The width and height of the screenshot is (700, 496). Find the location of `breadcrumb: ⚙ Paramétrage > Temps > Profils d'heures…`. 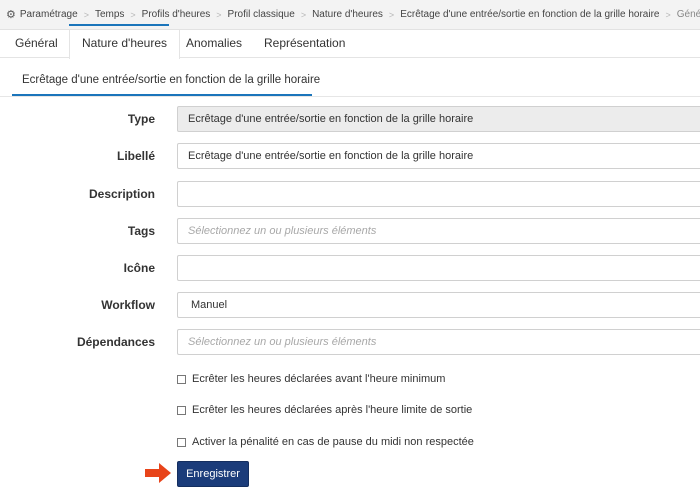

breadcrumb: ⚙ Paramétrage > Temps > Profils d'heures… is located at coordinates (350, 15).